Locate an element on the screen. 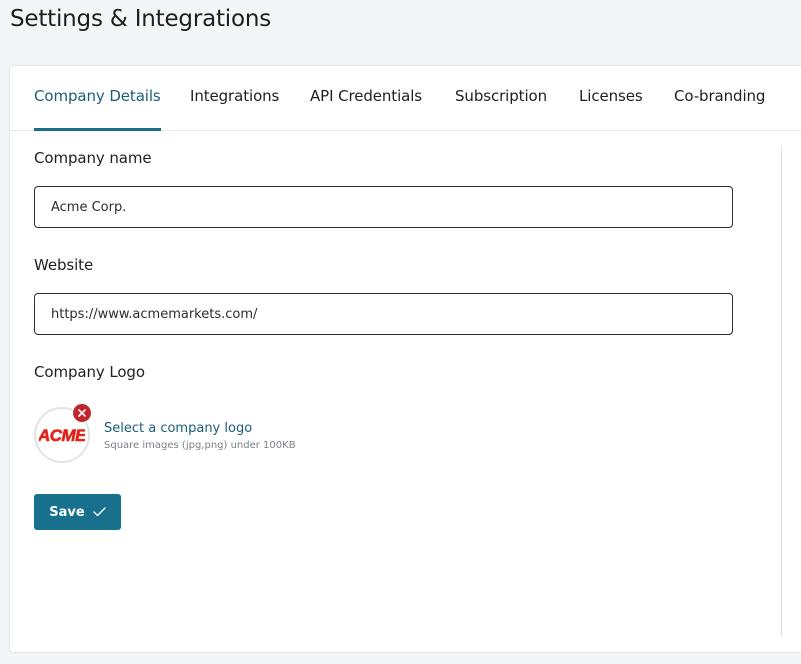 This screenshot has width=801, height=664. company-name-label: Company name is located at coordinates (93, 158).